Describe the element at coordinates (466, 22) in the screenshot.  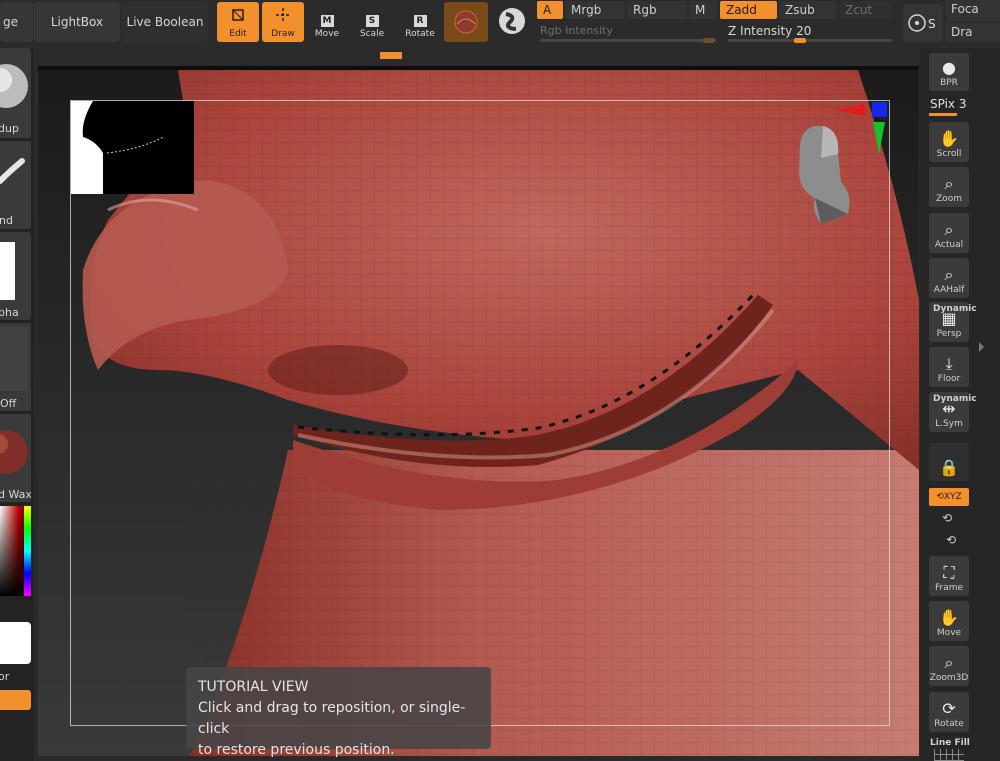
I see `material-swatch-button` at that location.